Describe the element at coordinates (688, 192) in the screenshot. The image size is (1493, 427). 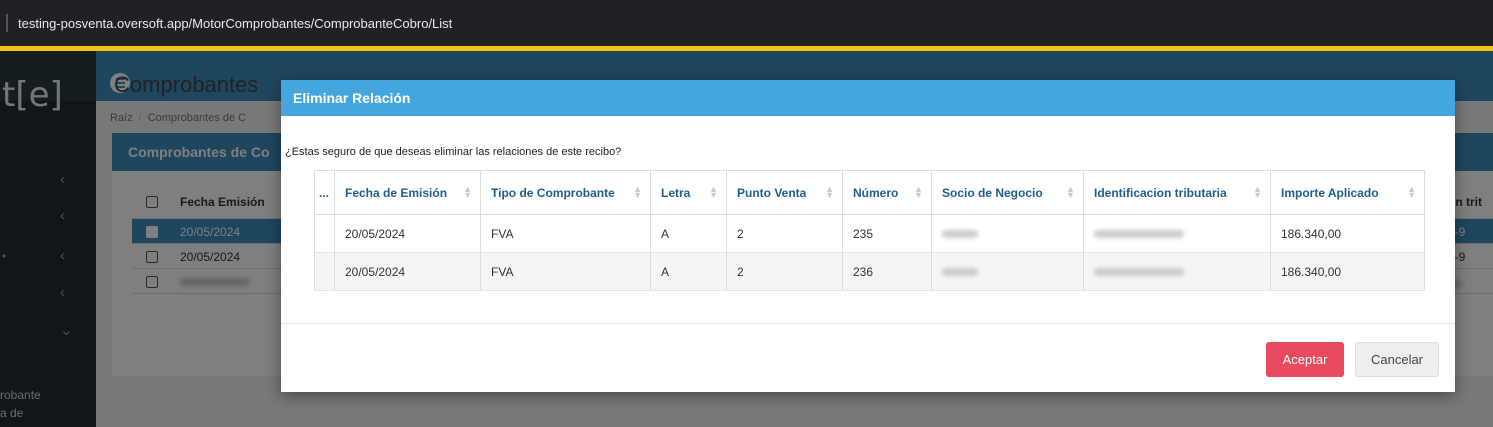
I see `column-header: Letra ▲ ▼` at that location.